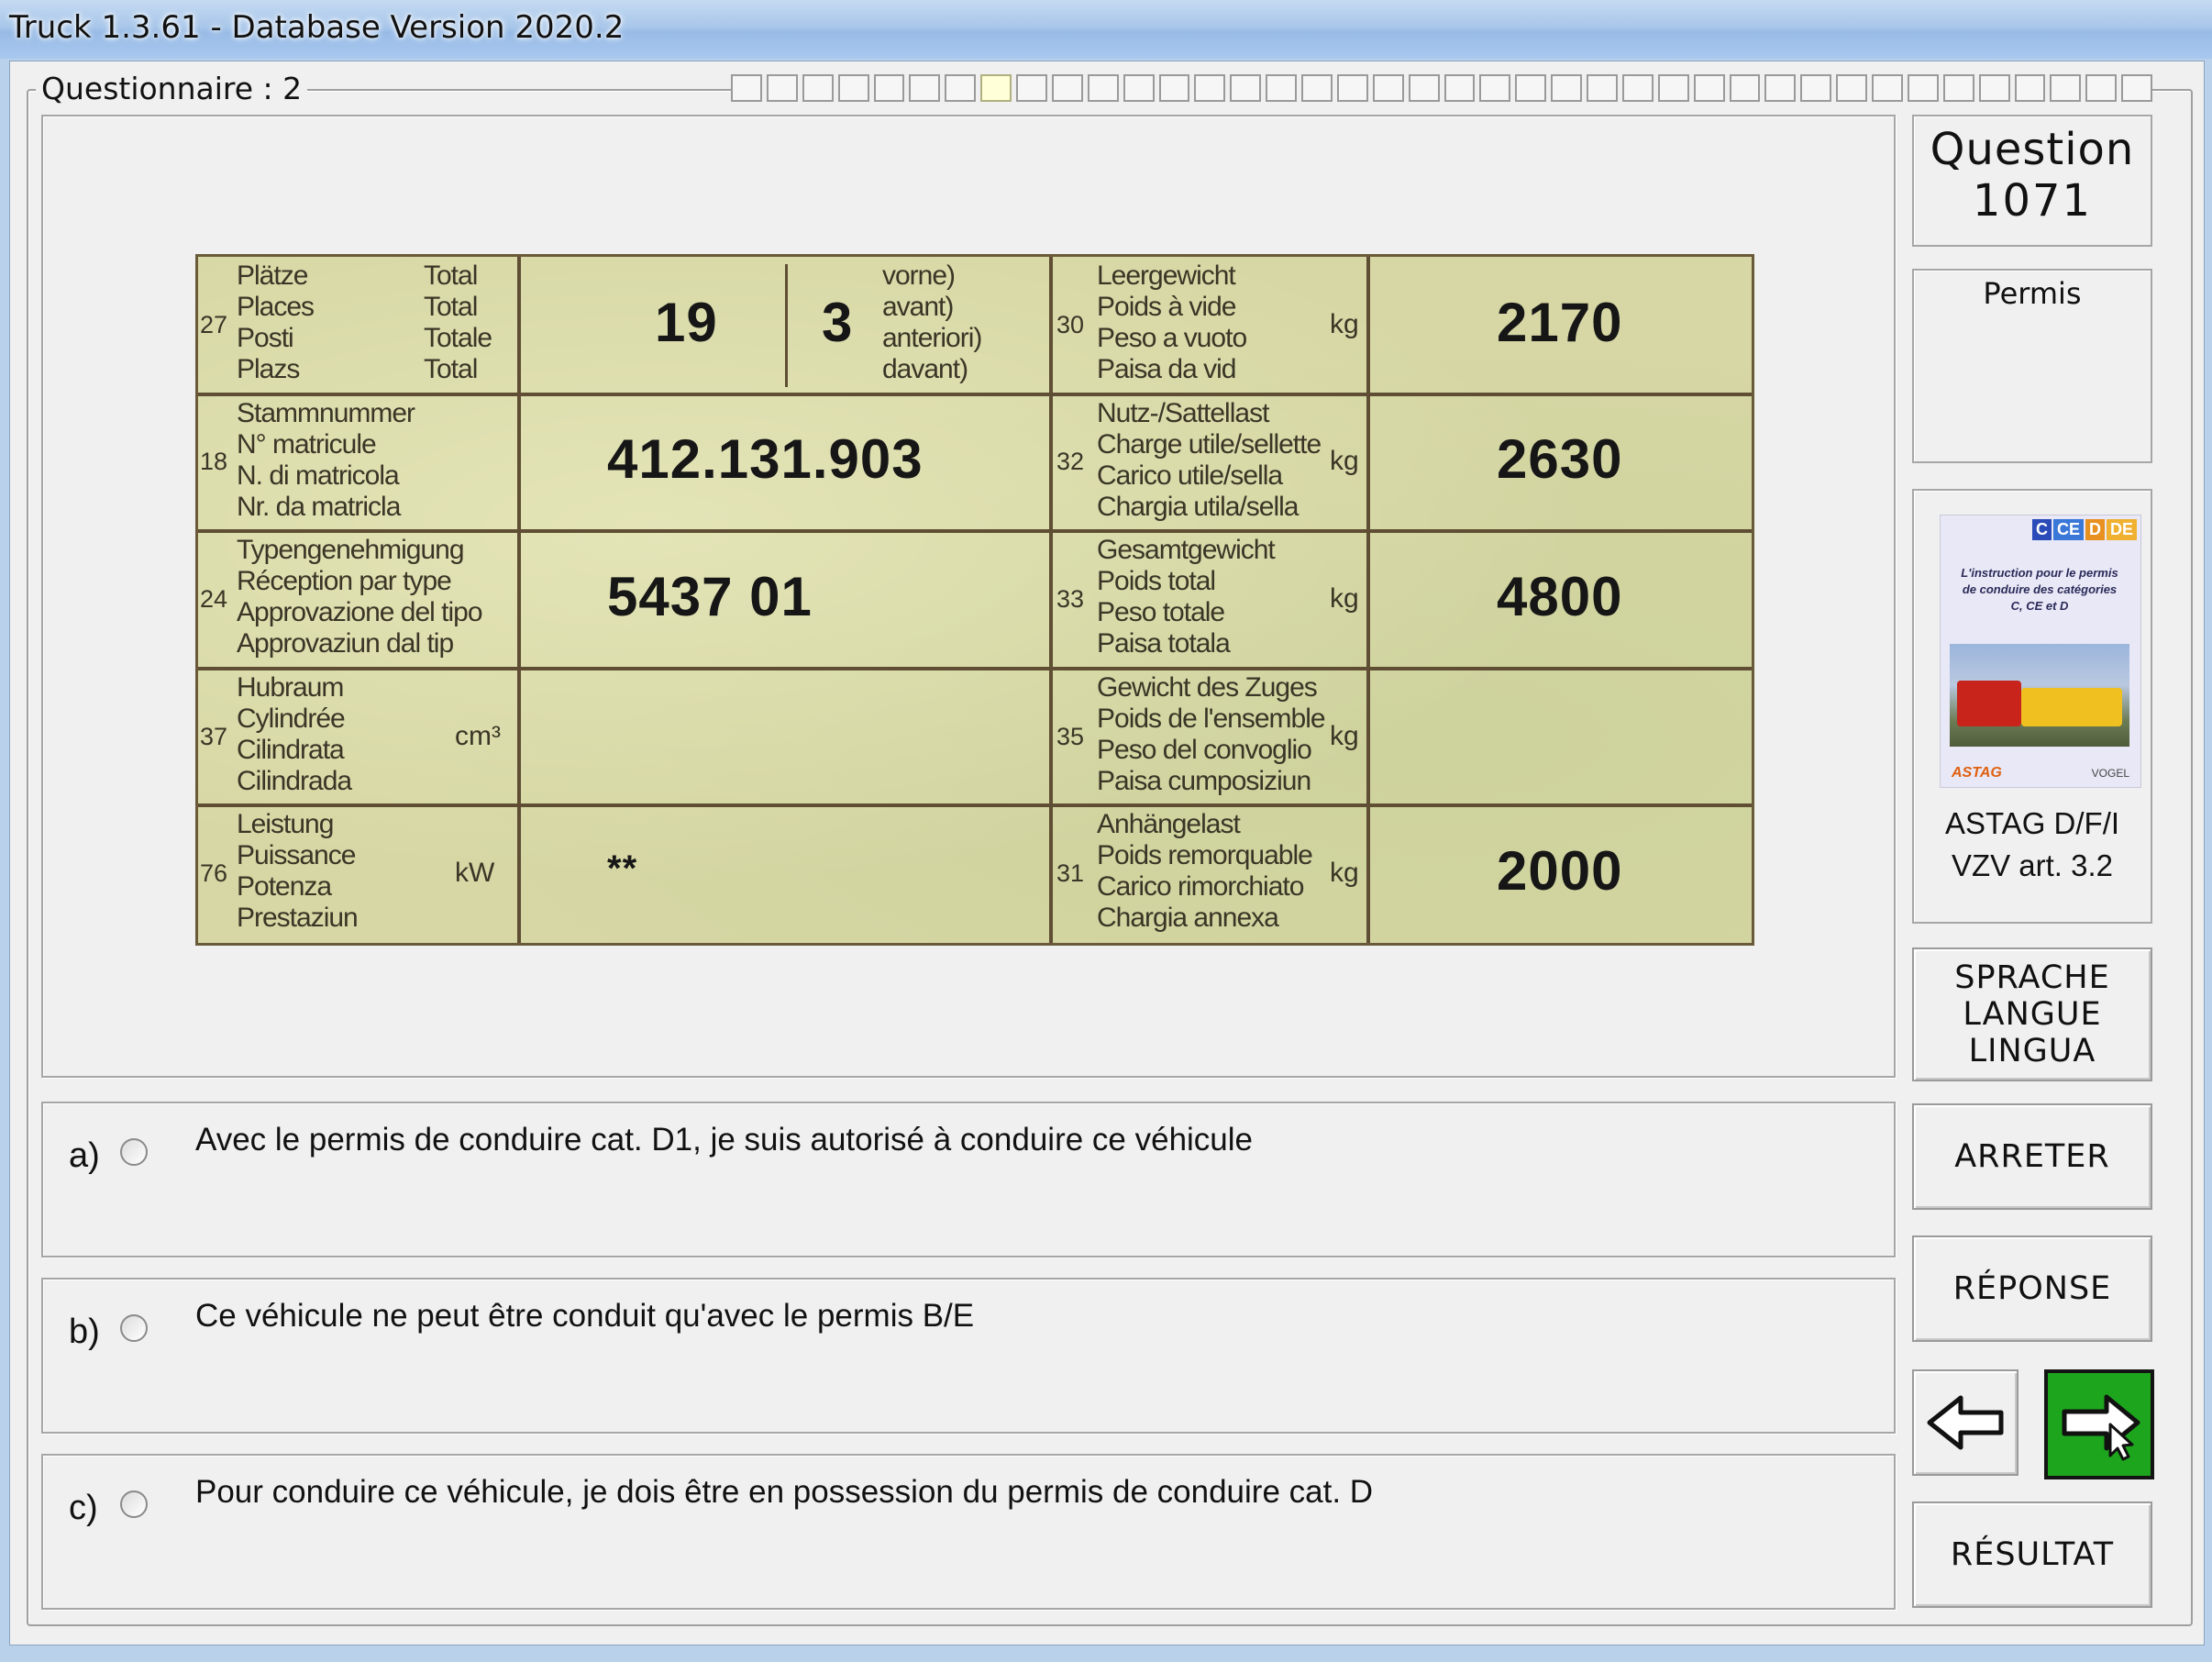  Describe the element at coordinates (2032, 1554) in the screenshot. I see `result-button: RÉSULTAT` at that location.